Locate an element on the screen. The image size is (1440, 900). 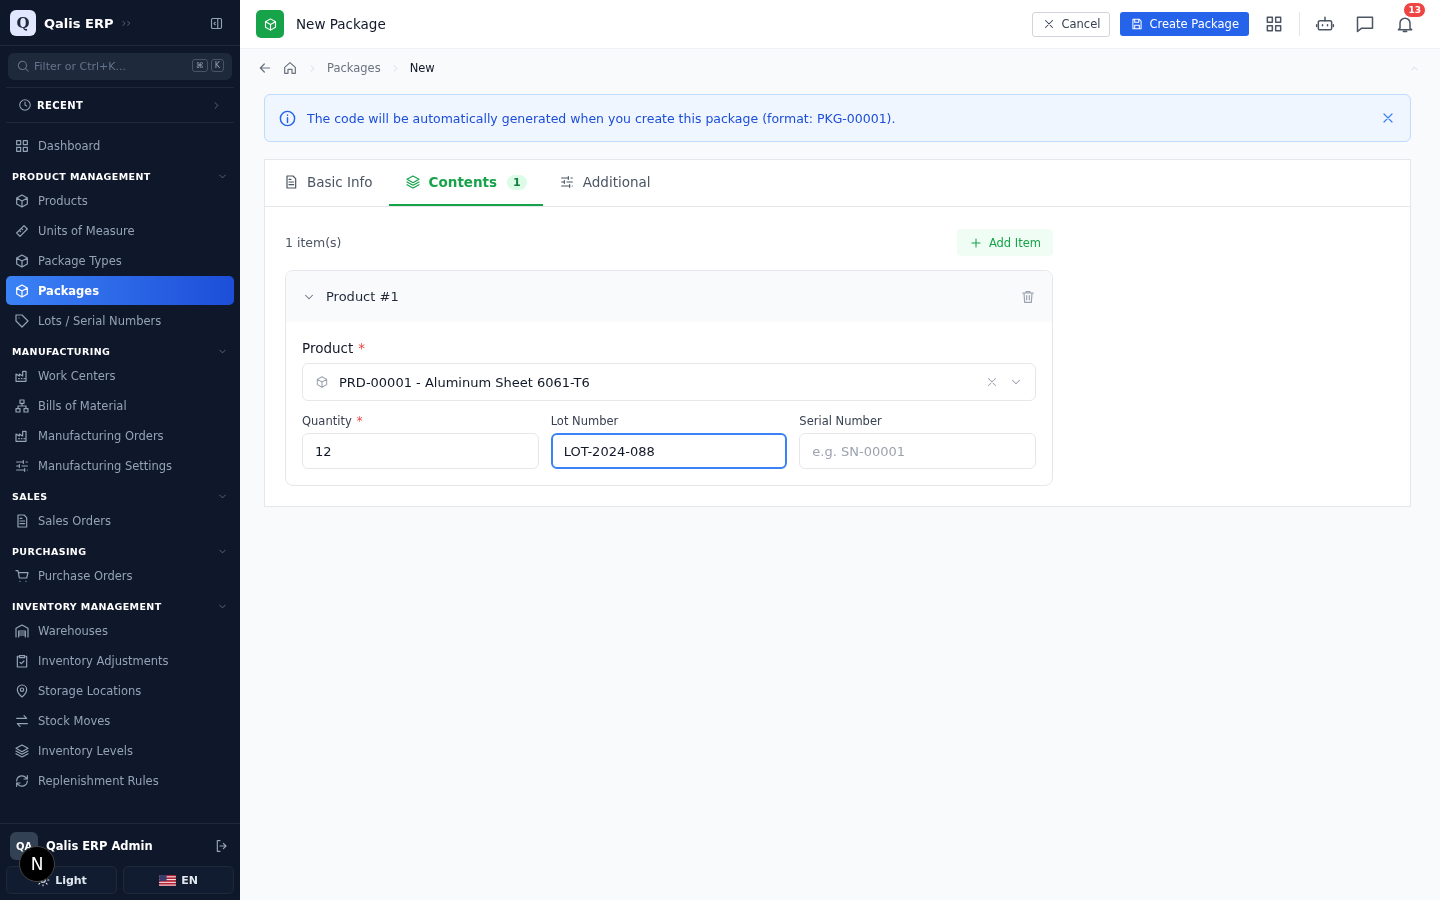
nav-item: Sales Orders is located at coordinates (120, 520).